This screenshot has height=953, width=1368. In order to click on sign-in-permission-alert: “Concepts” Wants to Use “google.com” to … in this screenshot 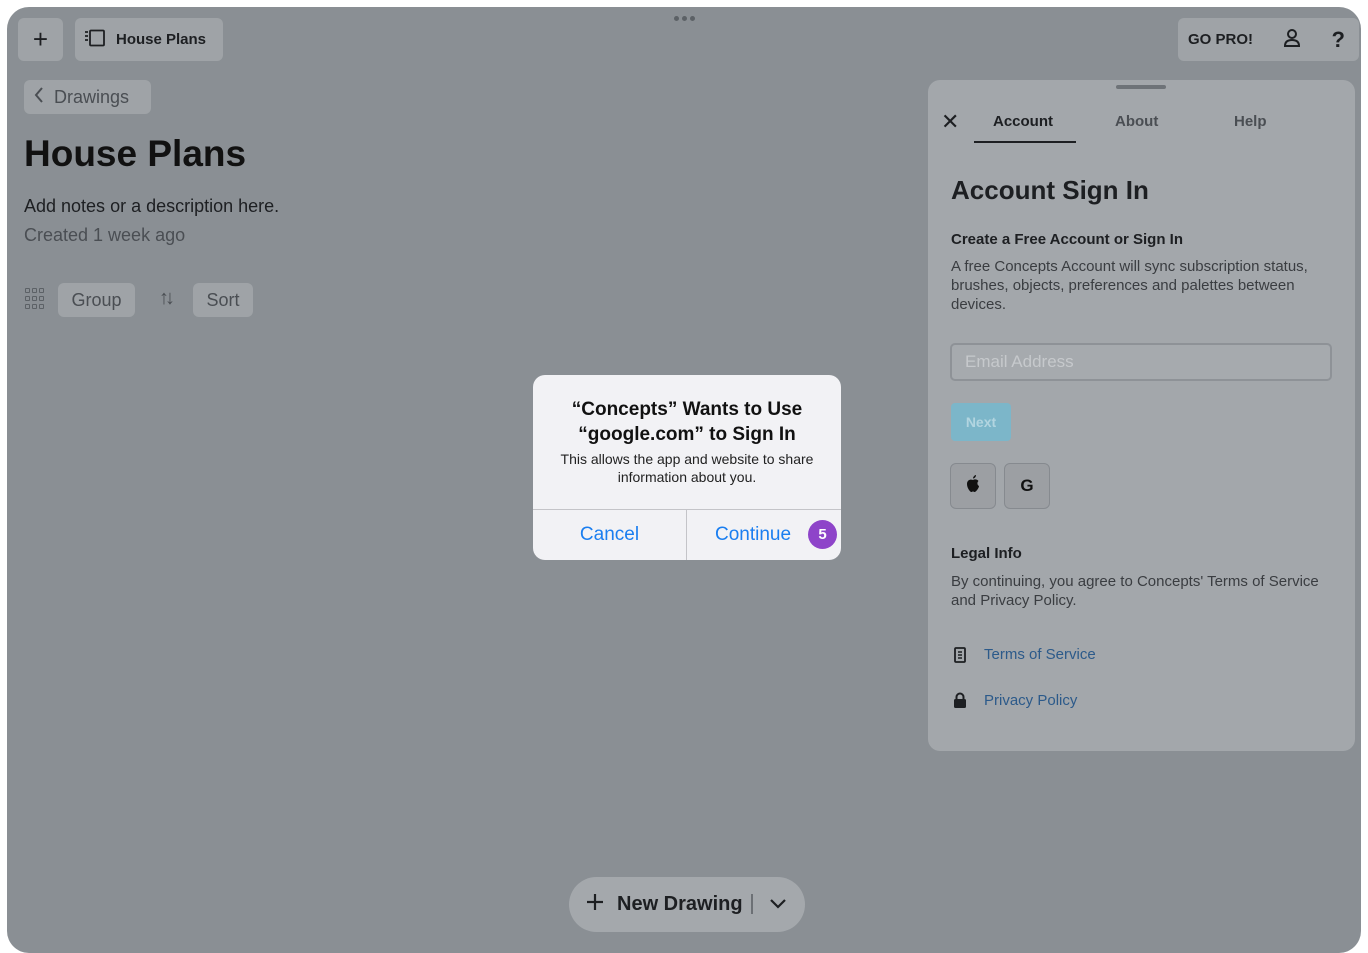, I will do `click(687, 467)`.